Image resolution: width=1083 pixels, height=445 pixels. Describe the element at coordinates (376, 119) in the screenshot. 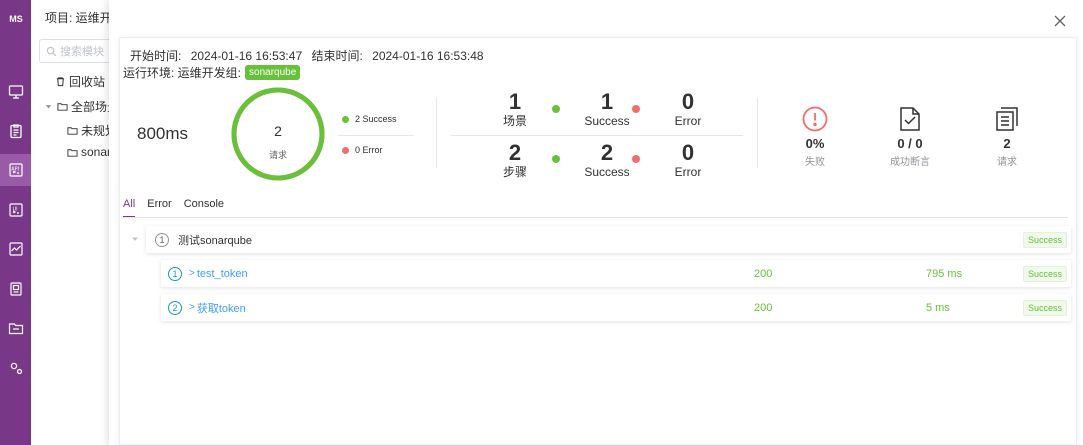

I see `legend-success-label: 2 Success` at that location.